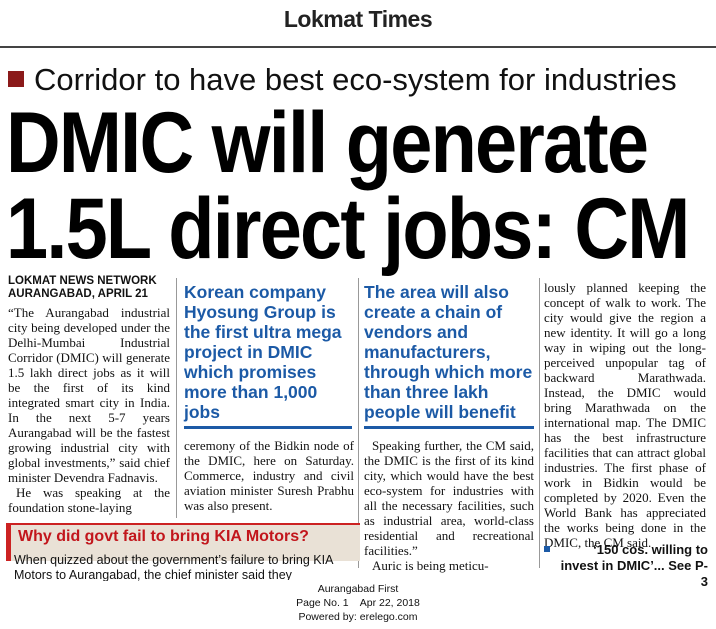 This screenshot has height=629, width=716. What do you see at coordinates (82, 281) in the screenshot?
I see `byline-network: LOKMAT NEWS NETWORK` at bounding box center [82, 281].